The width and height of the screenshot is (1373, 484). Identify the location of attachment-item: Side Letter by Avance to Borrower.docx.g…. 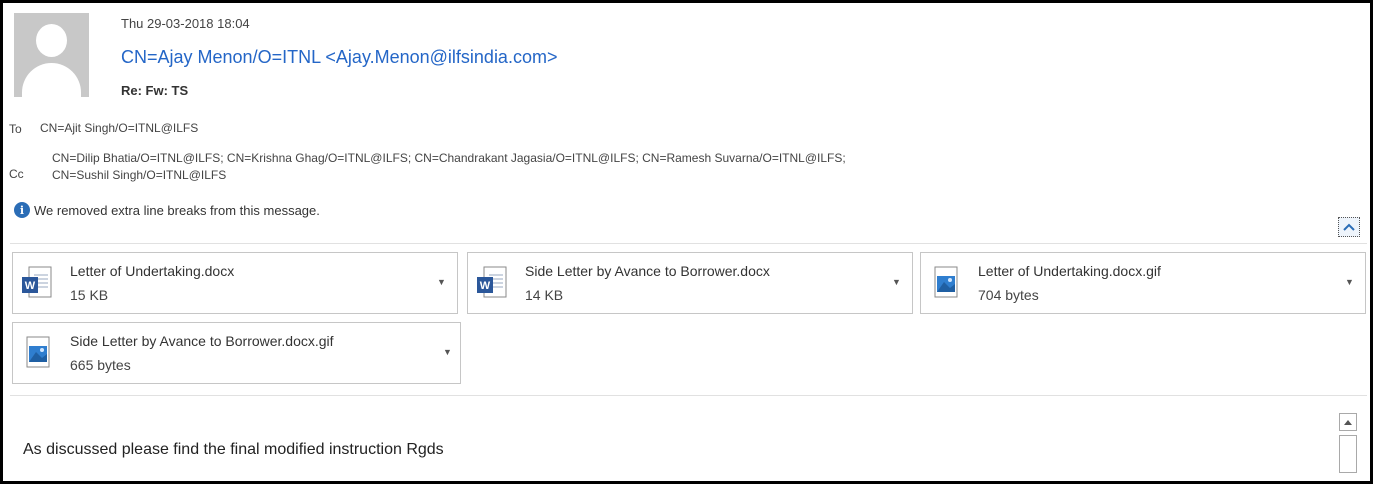
(236, 353).